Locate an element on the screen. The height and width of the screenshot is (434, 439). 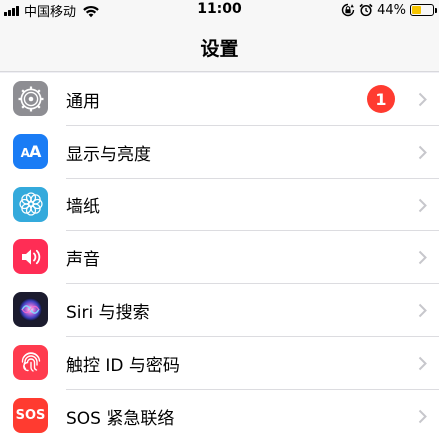
status-bar: 中国移动 11:00 44% is located at coordinates (219, 10).